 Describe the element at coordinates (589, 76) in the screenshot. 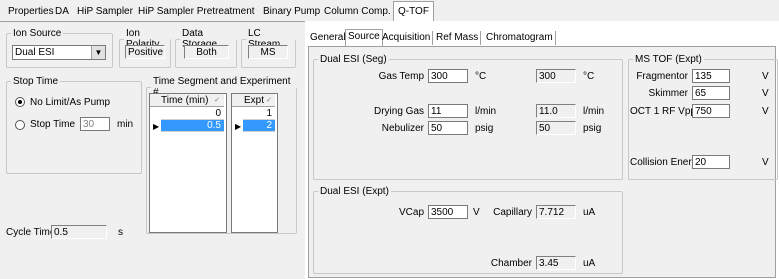

I see `gas-temp-actual-unit: °C` at that location.